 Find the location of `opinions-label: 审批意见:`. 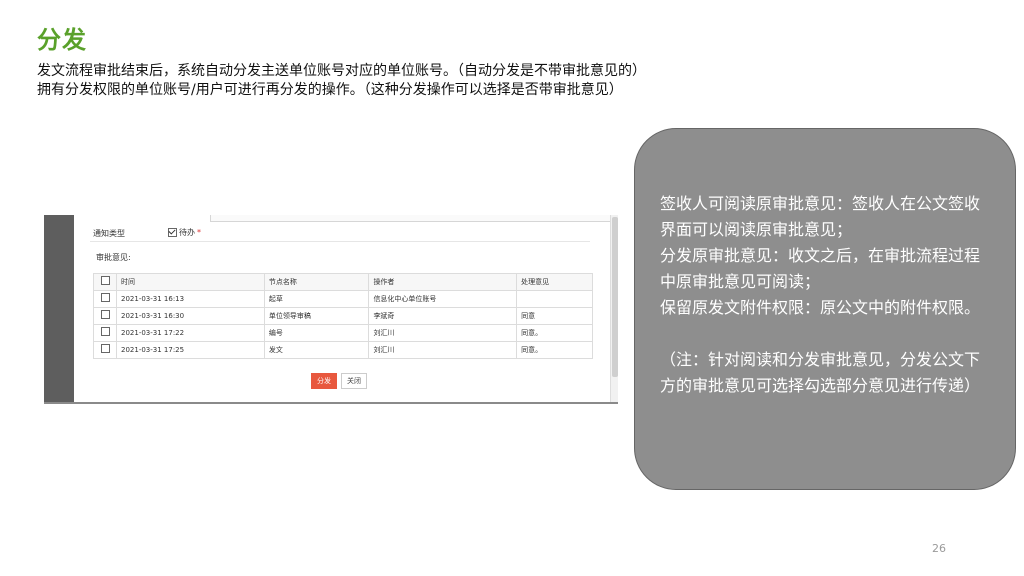

opinions-label: 审批意见: is located at coordinates (113, 257).